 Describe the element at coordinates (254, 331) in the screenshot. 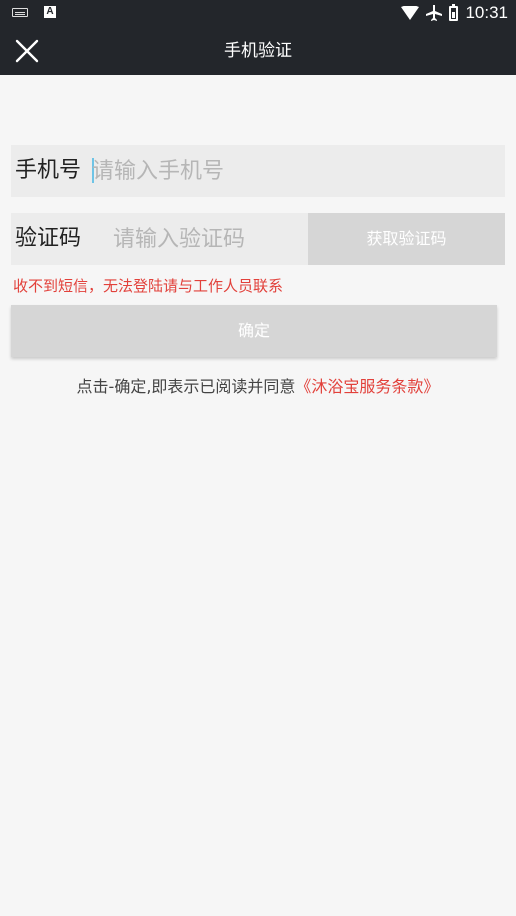

I see `confirm-button: 确定` at that location.